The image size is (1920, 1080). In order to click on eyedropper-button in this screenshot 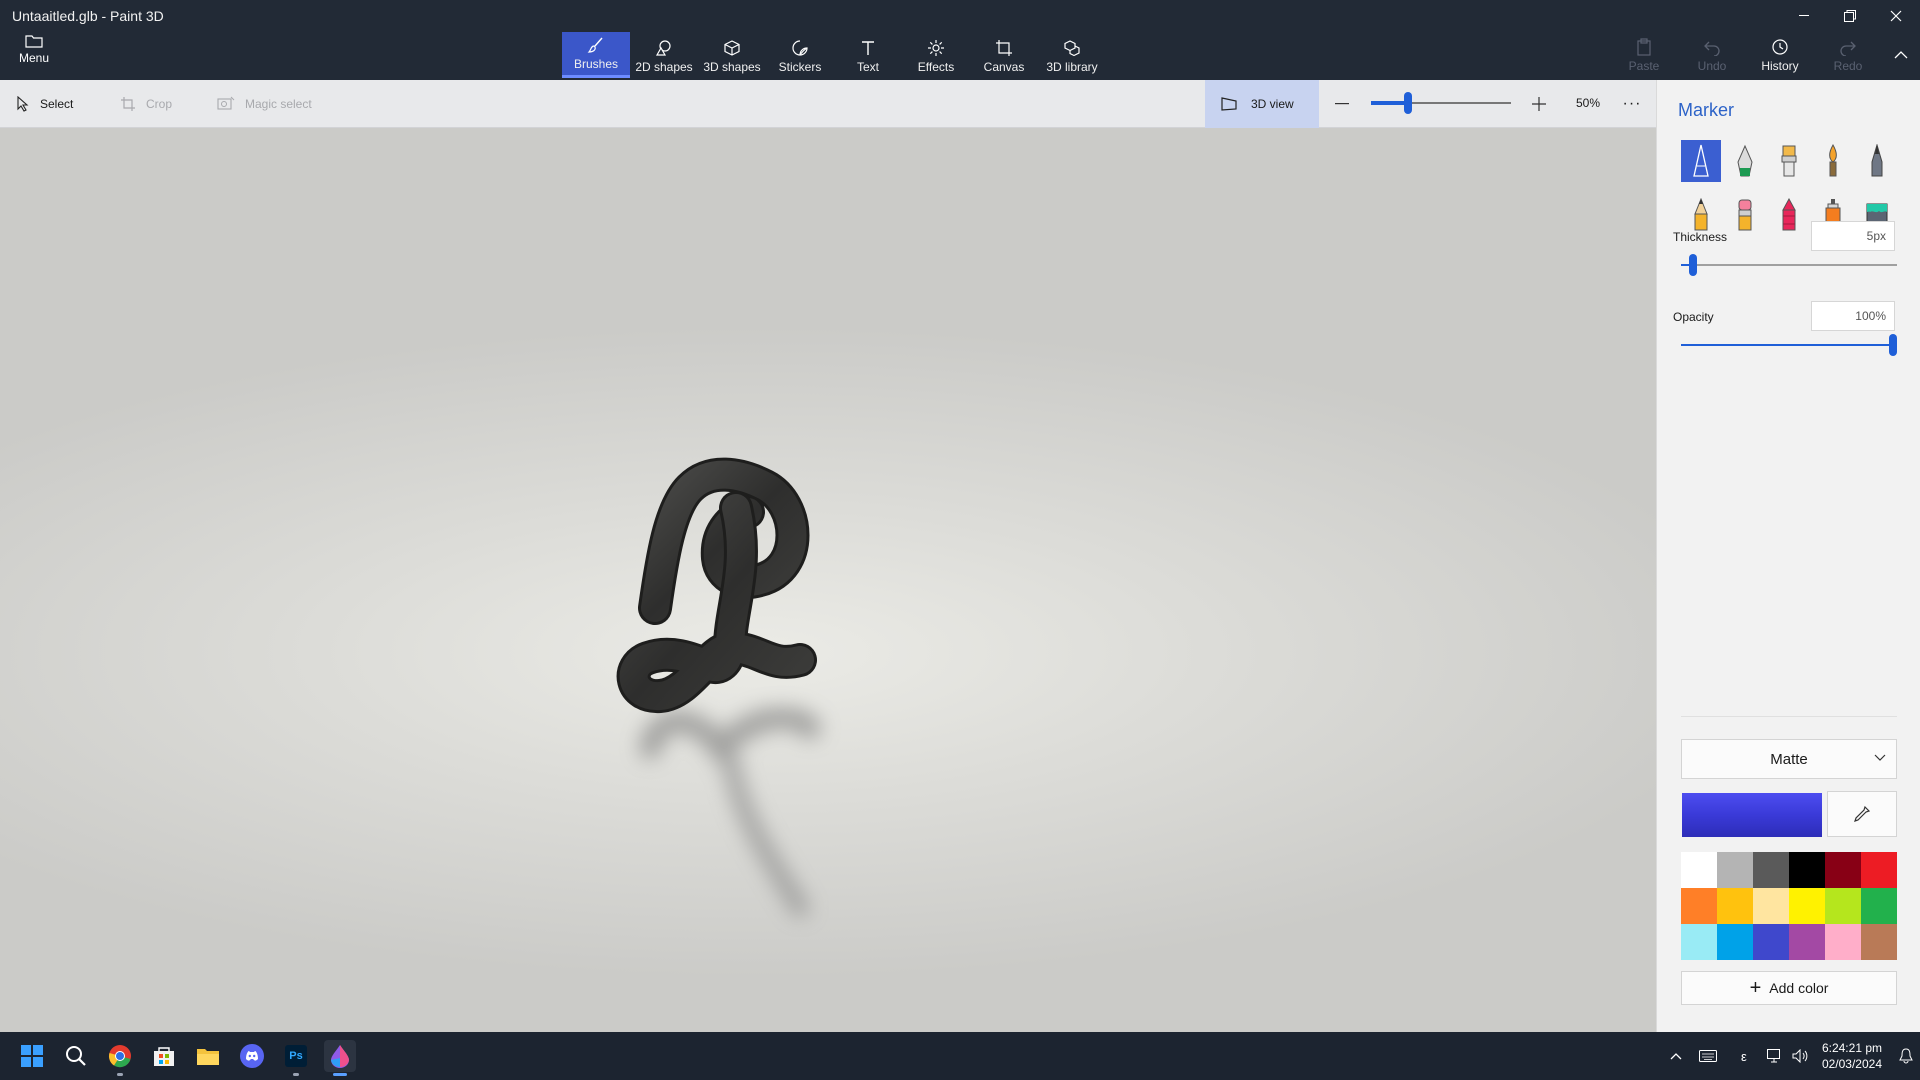, I will do `click(1862, 814)`.